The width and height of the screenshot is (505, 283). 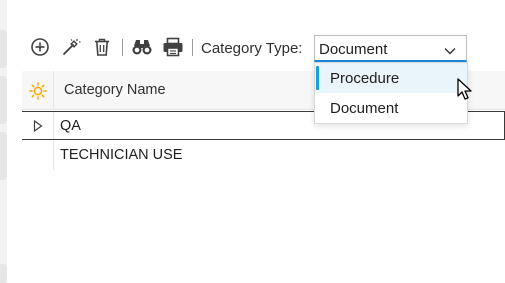 I want to click on category-type-dropdown: Procedure Document, so click(x=391, y=93).